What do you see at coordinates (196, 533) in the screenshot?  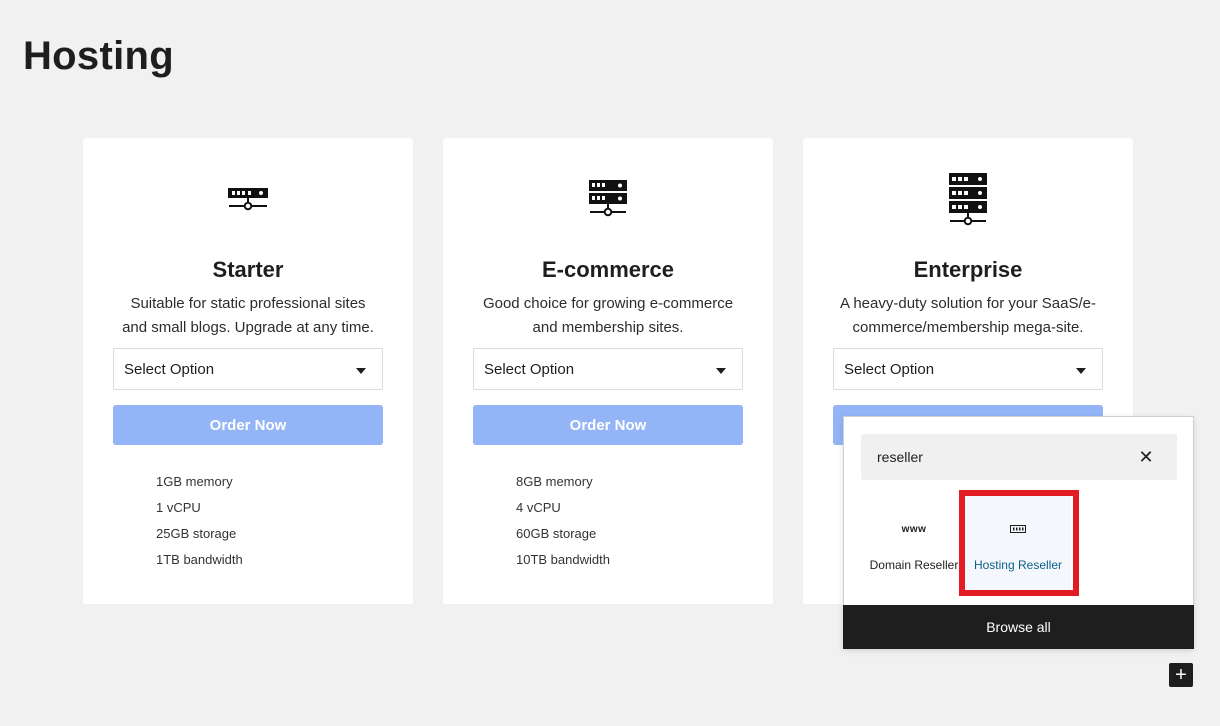 I see `feature-item: 25GB storage` at bounding box center [196, 533].